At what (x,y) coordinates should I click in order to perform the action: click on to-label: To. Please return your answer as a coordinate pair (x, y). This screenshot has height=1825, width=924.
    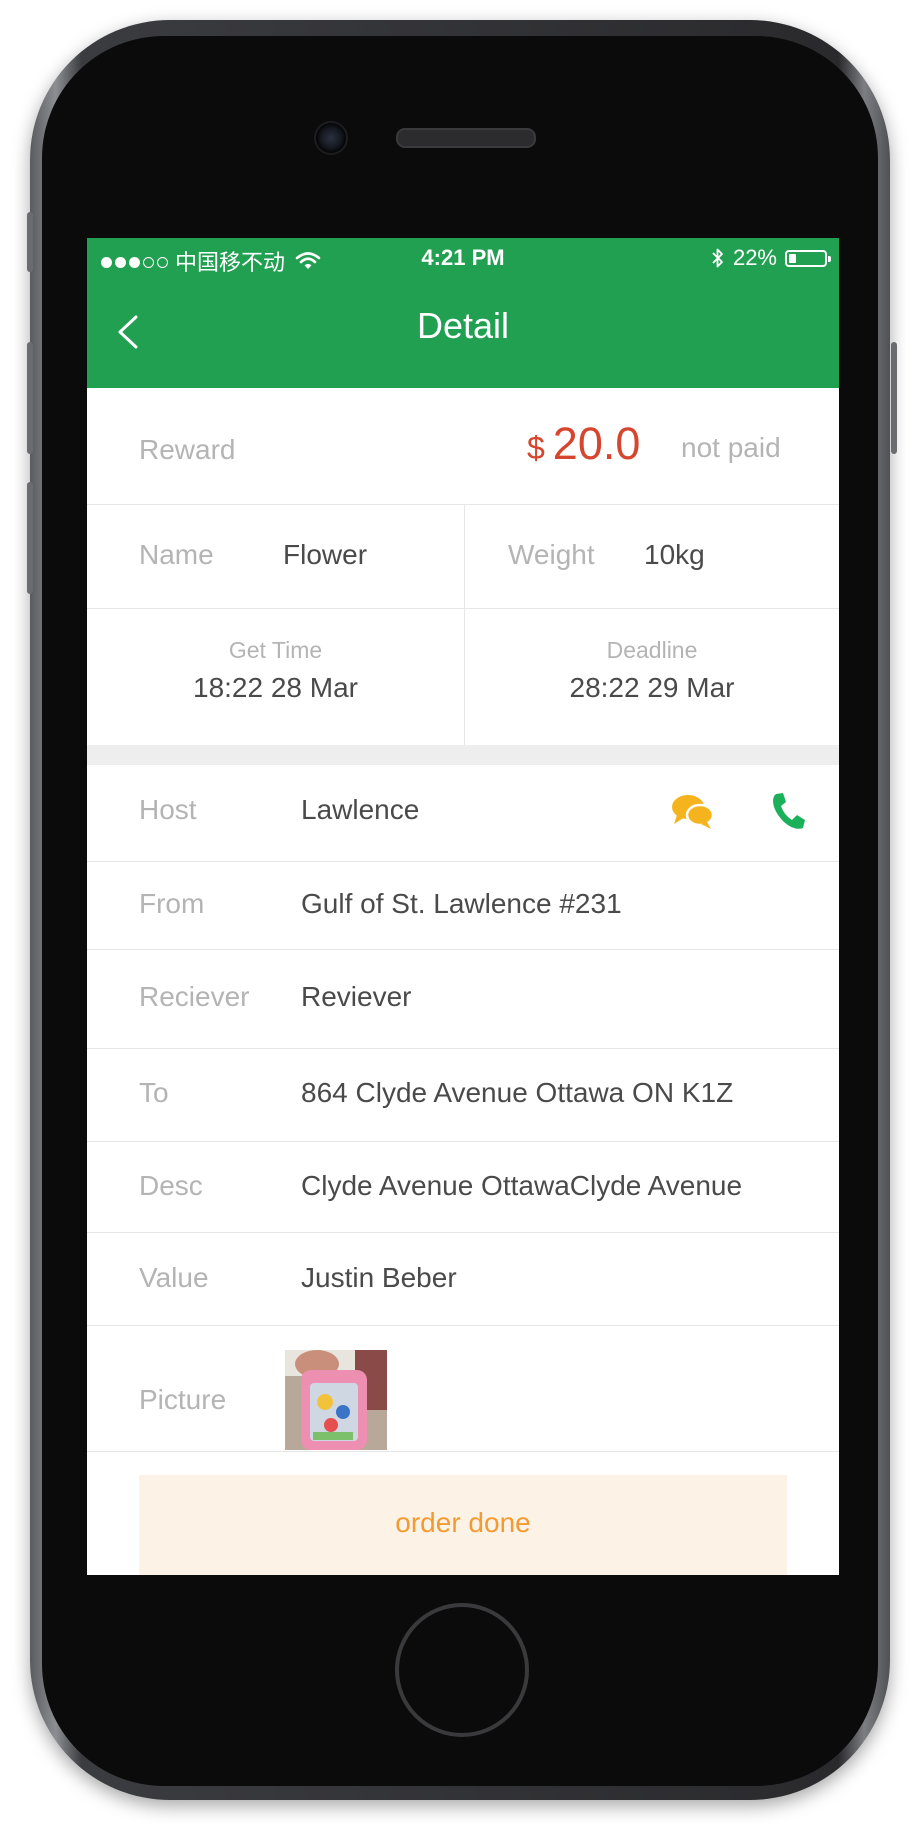
    Looking at the image, I should click on (154, 1092).